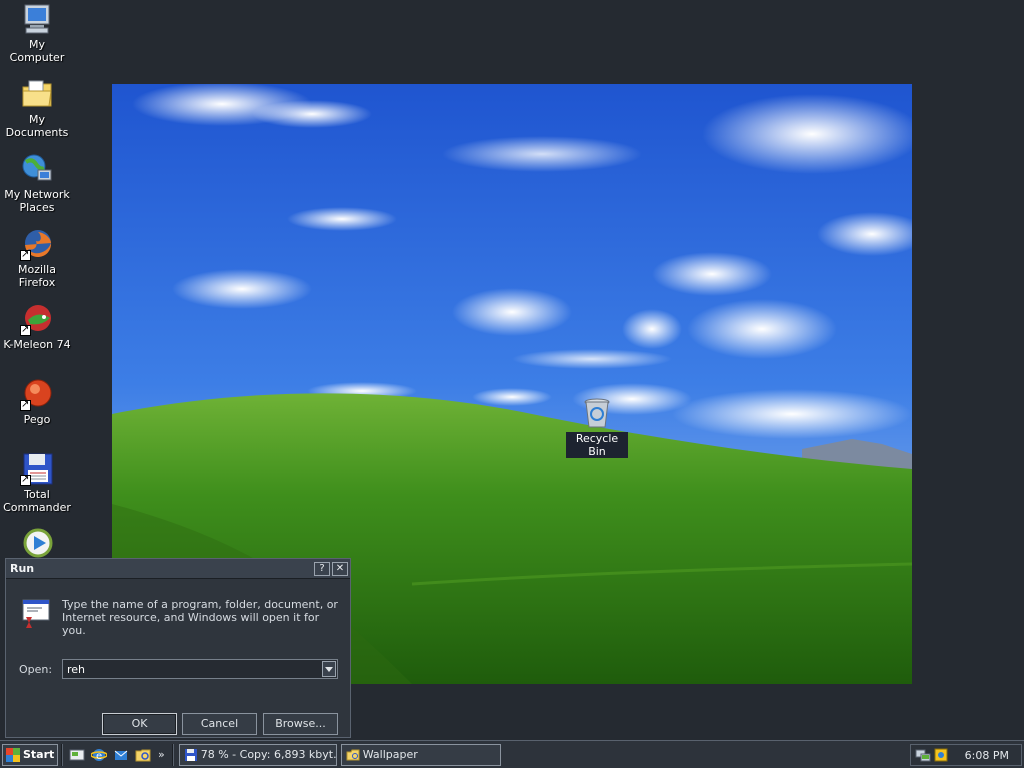 The image size is (1024, 768). Describe the element at coordinates (941, 755) in the screenshot. I see `tray-app-icon` at that location.